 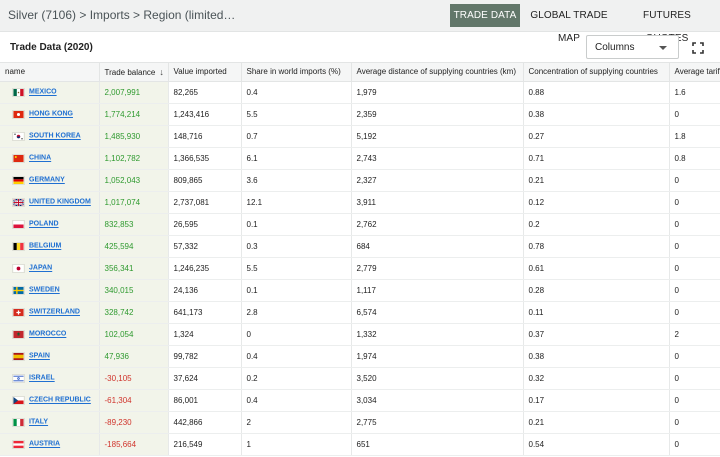 What do you see at coordinates (437, 444) in the screenshot?
I see `cell-distance: 651` at bounding box center [437, 444].